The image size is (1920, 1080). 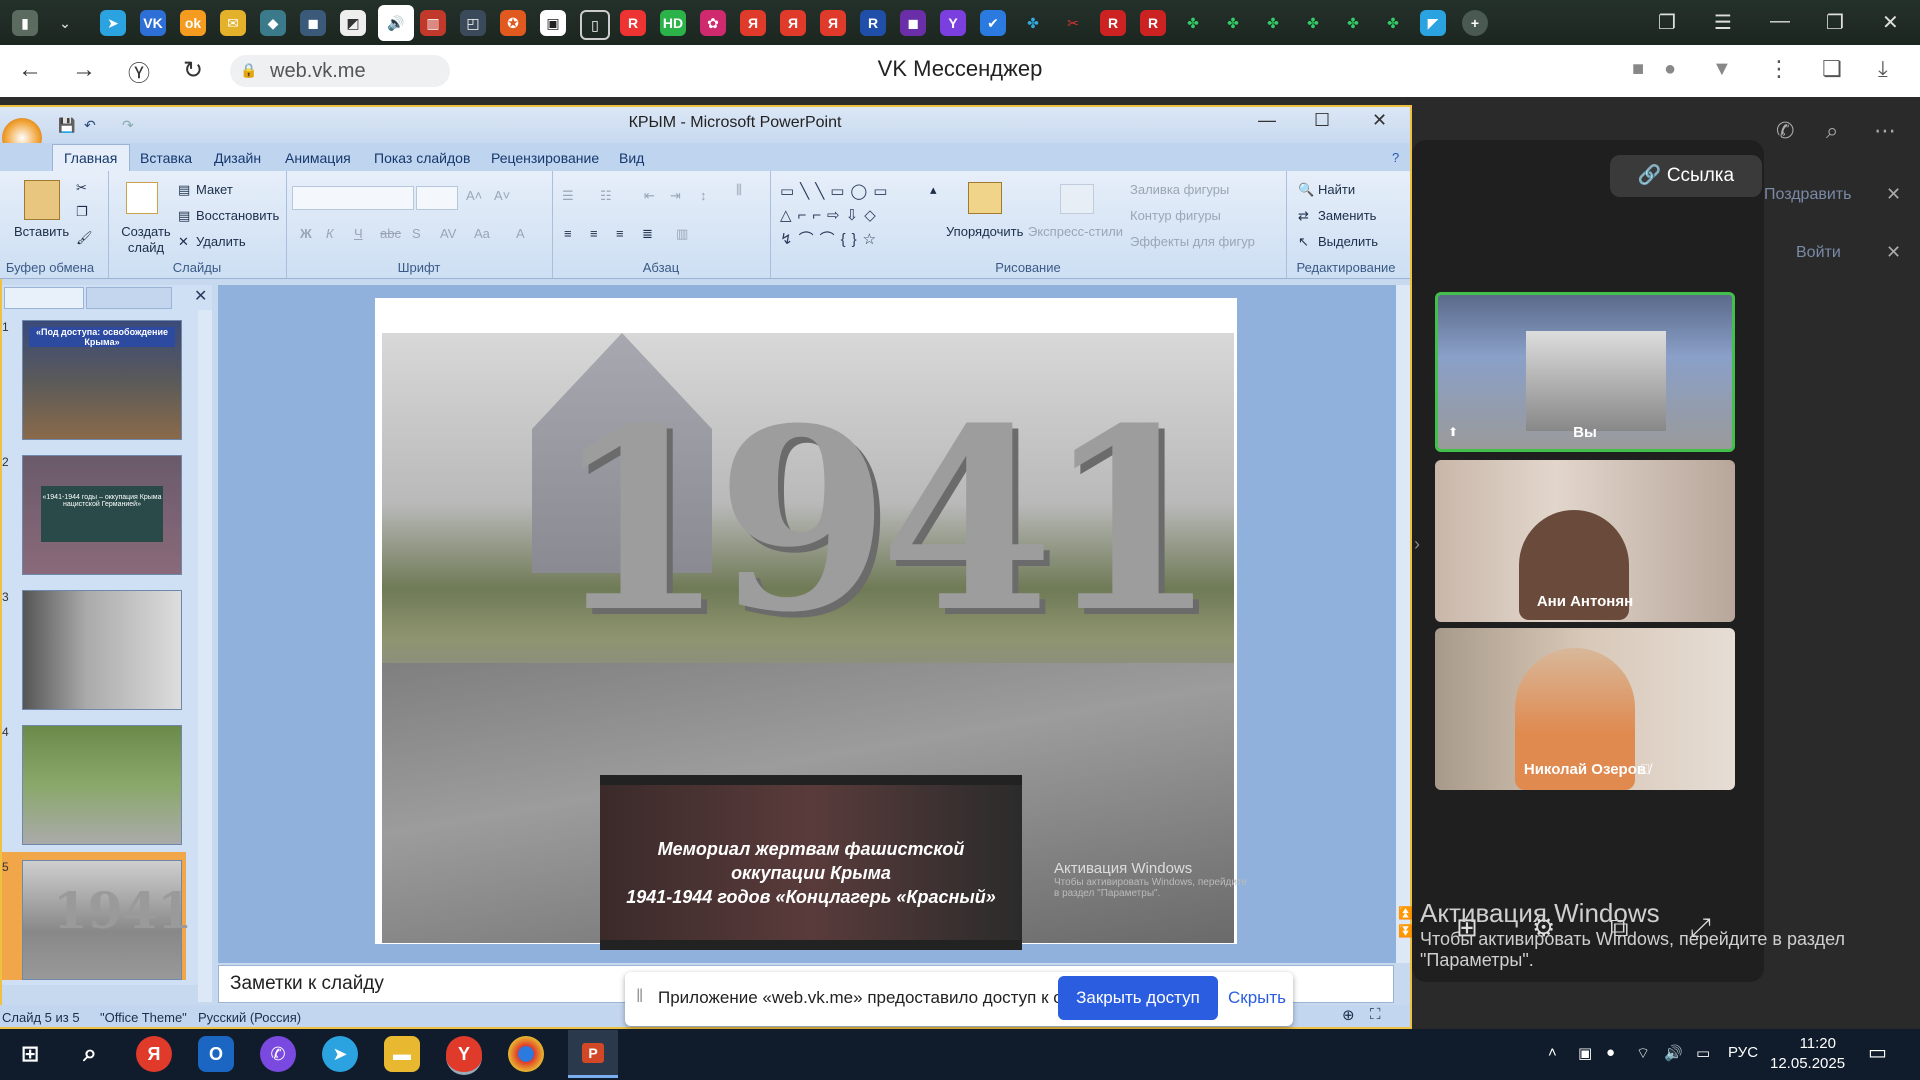 I want to click on layout-button: Макет, so click(x=214, y=189).